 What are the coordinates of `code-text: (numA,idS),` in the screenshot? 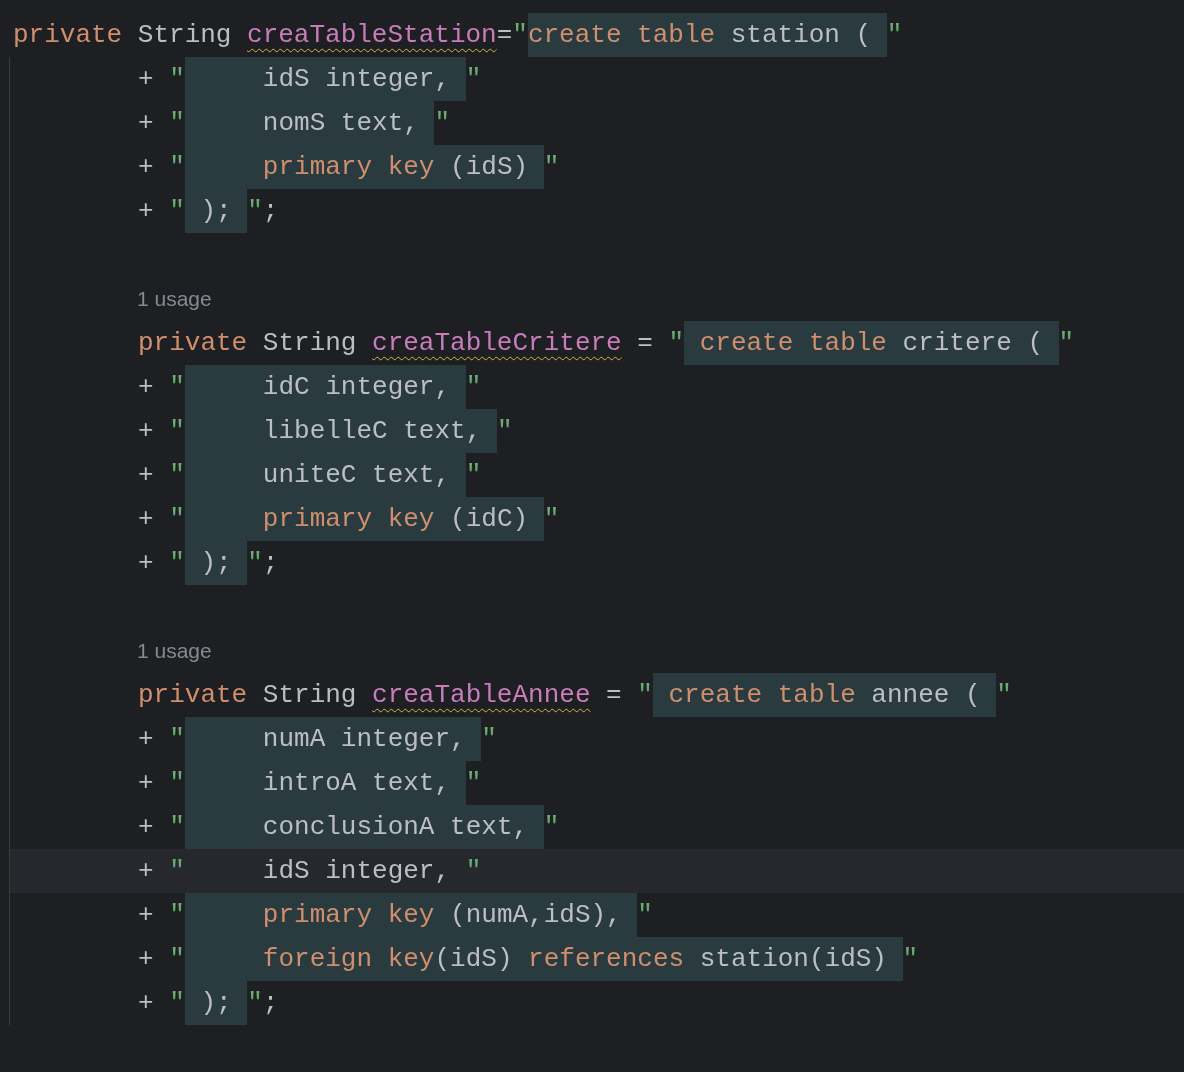 It's located at (536, 915).